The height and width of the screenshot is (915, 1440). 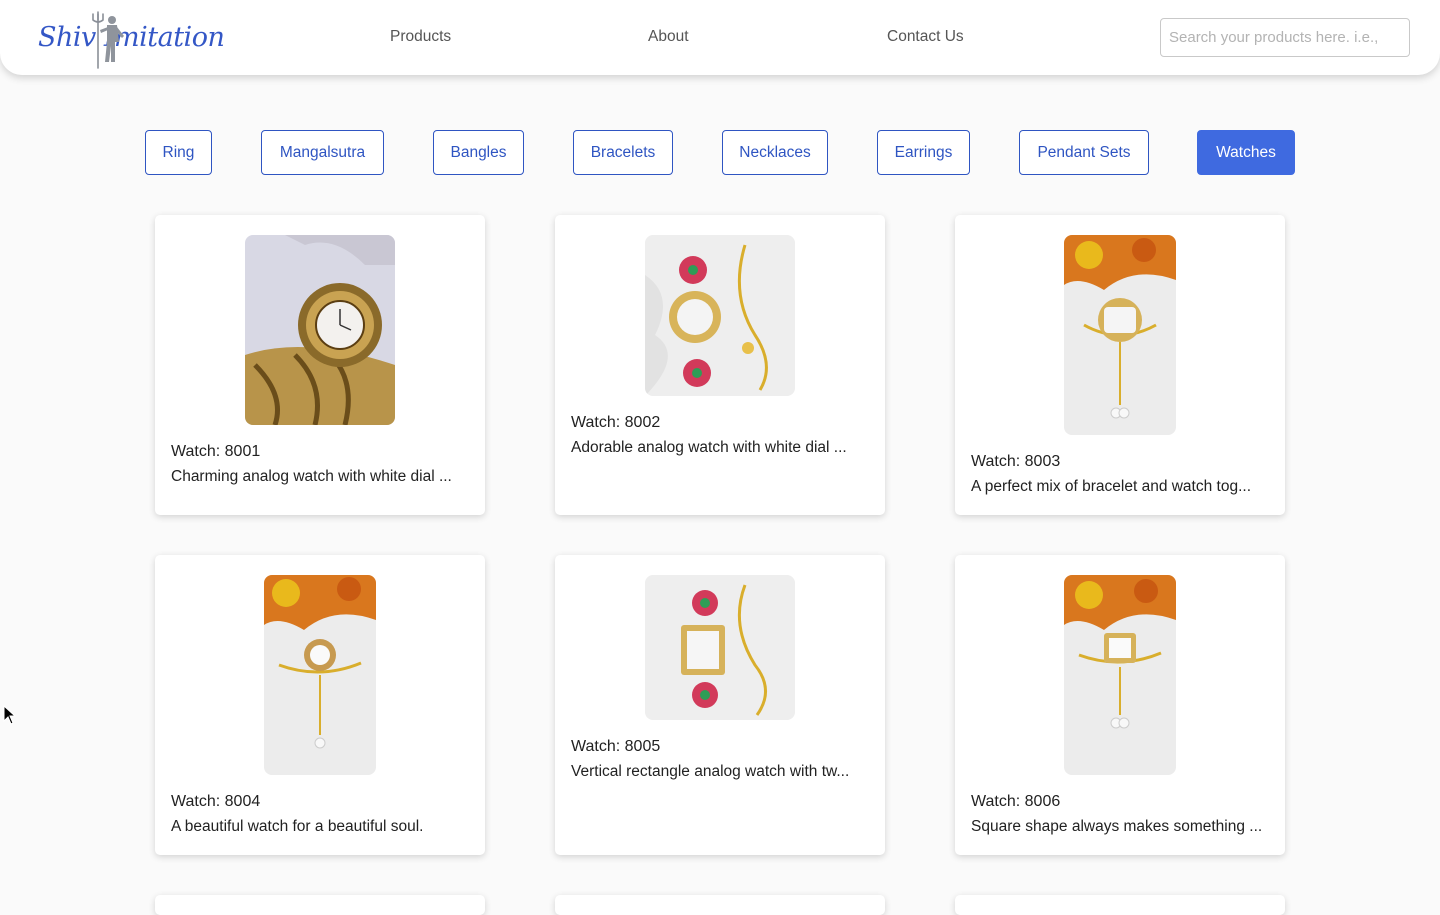 I want to click on category-earrings-button: Earrings, so click(x=923, y=152).